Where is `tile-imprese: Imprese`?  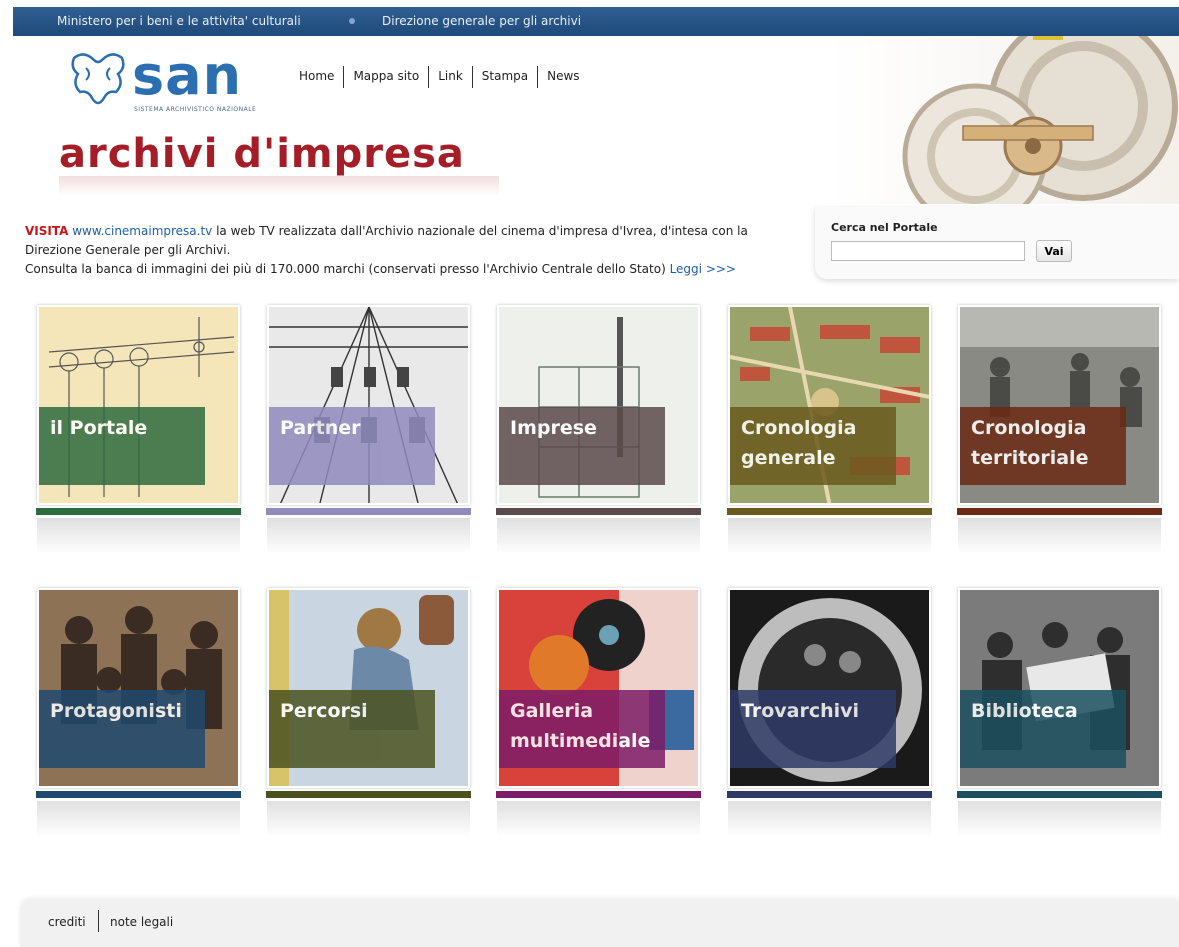
tile-imprese: Imprese is located at coordinates (598, 429).